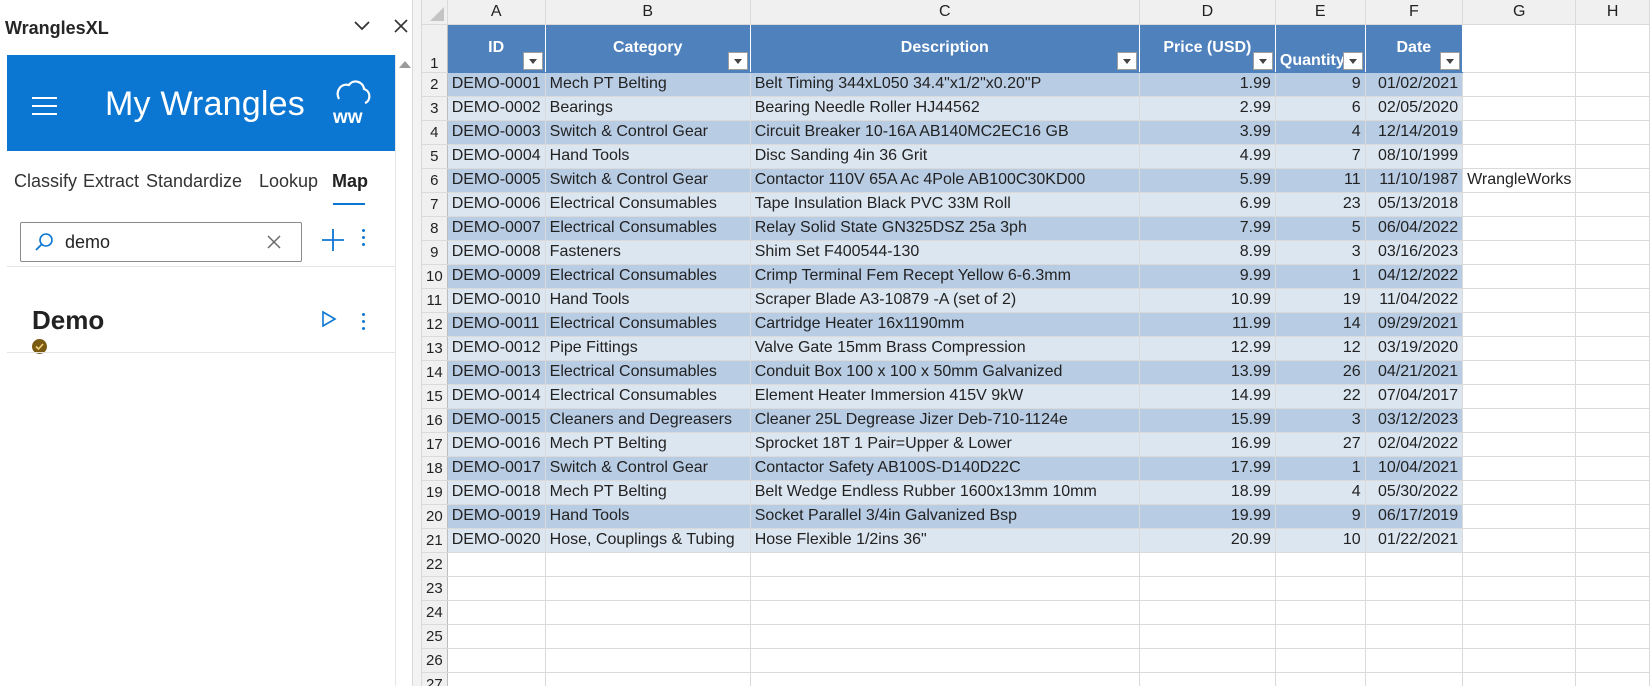 The width and height of the screenshot is (1650, 686). Describe the element at coordinates (496, 228) in the screenshot. I see `table-cell: DEMO-0007` at that location.